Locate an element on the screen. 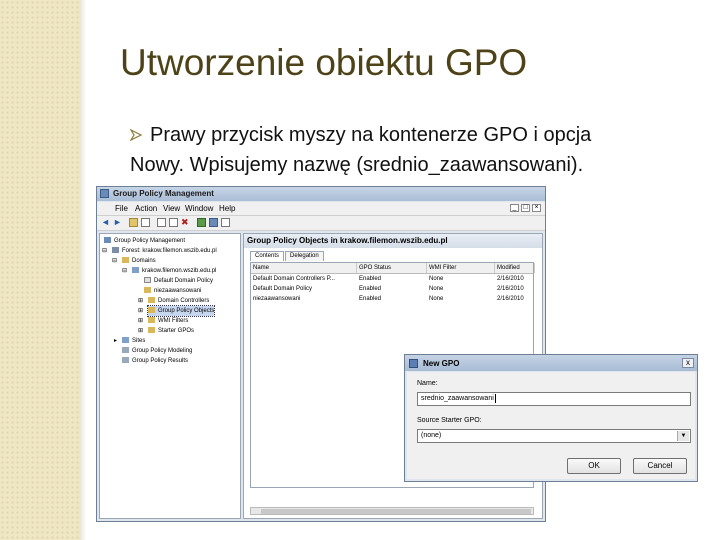 The width and height of the screenshot is (720, 540). tree-node-default-policy: Default Domain Policy is located at coordinates (178, 281).